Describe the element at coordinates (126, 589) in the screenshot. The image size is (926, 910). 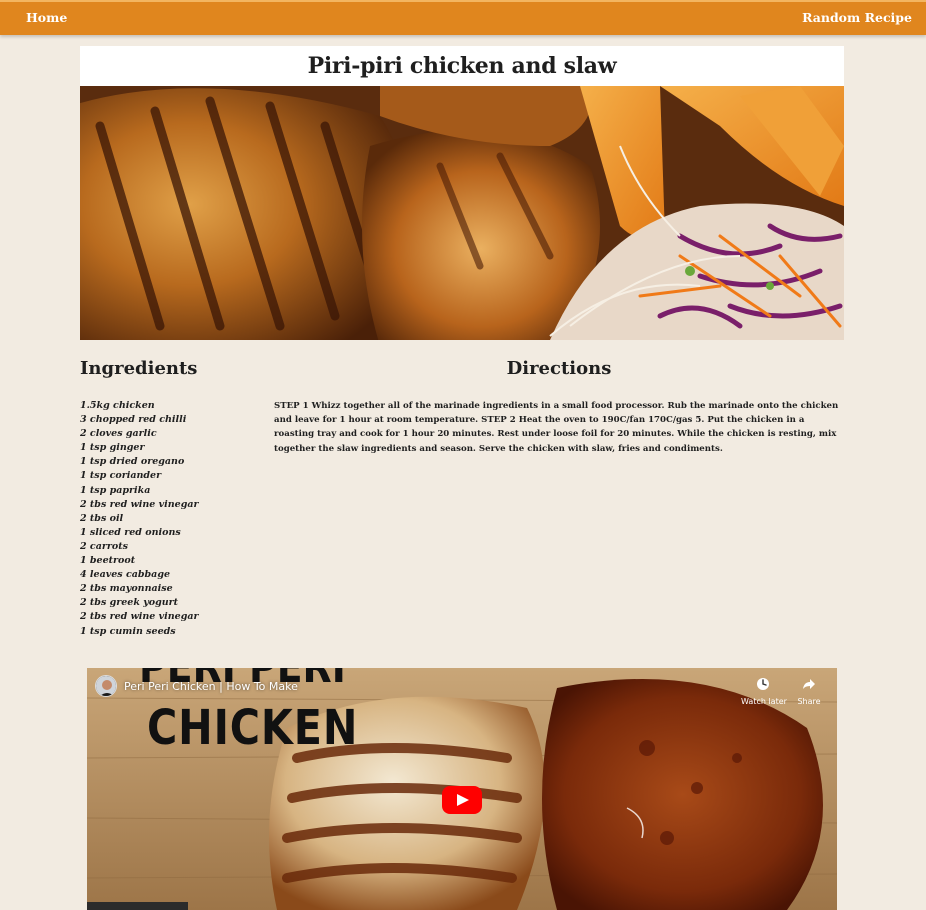
I see `ingredient-item: 2 tbs mayonnaise` at that location.